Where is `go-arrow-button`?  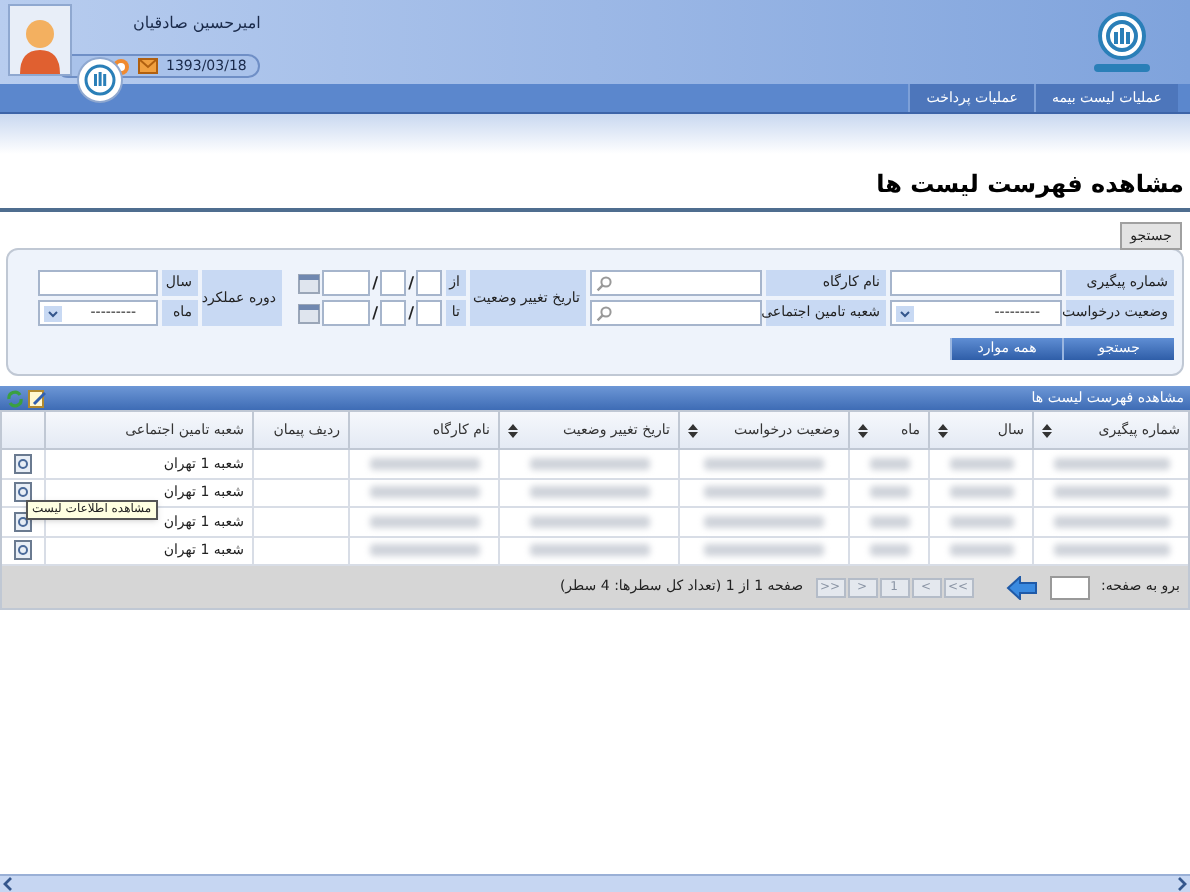 go-arrow-button is located at coordinates (1021, 587).